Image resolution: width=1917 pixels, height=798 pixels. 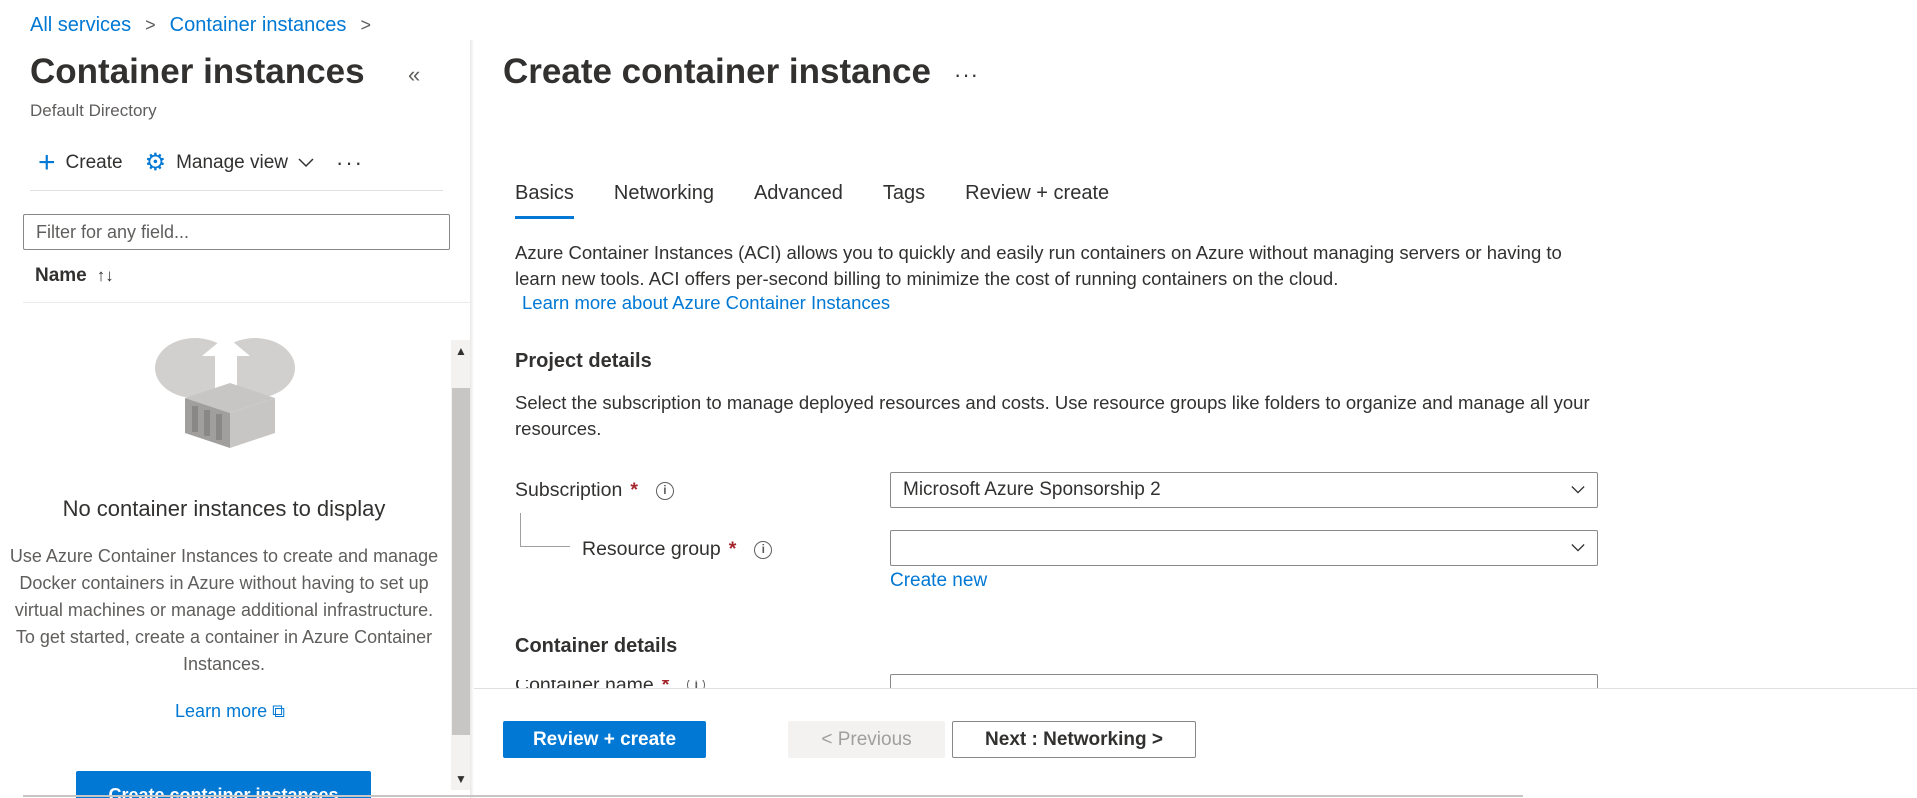 I want to click on collapse-pane-icon: «, so click(x=414, y=75).